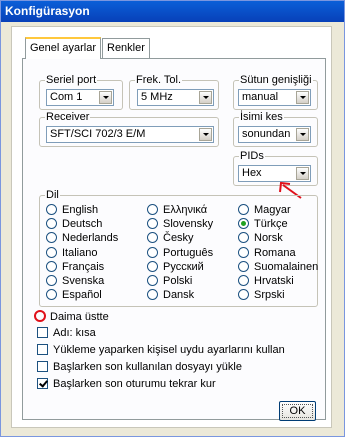 Image resolution: width=345 pixels, height=437 pixels. I want to click on language-radio: Srpski, so click(261, 295).